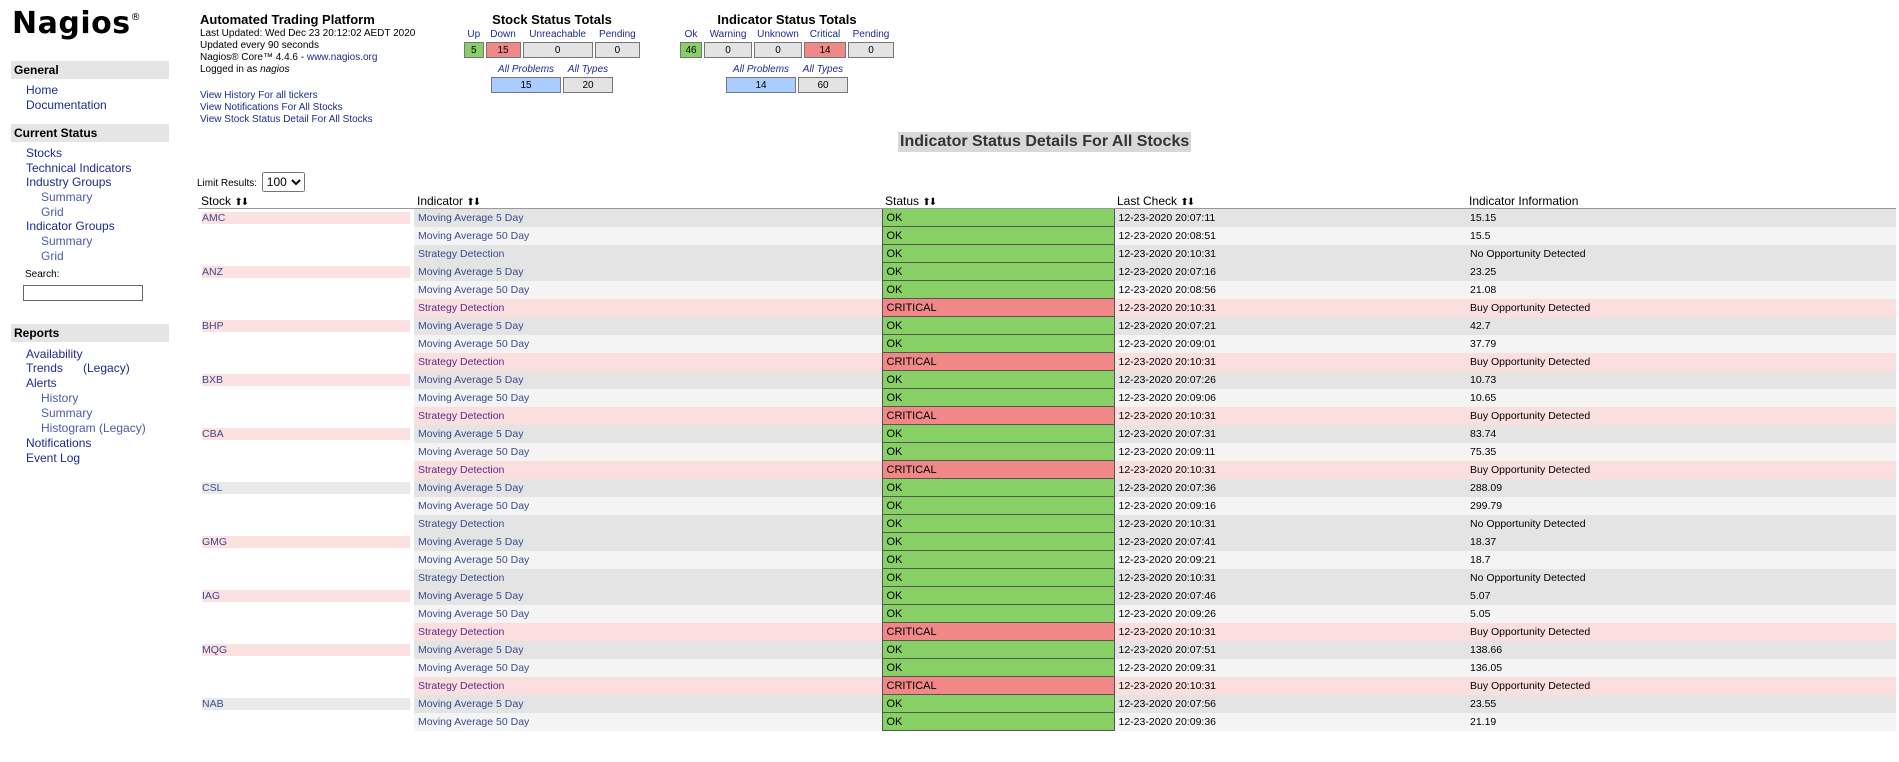  What do you see at coordinates (761, 85) in the screenshot?
I see `ind-all-problems-count: 14` at bounding box center [761, 85].